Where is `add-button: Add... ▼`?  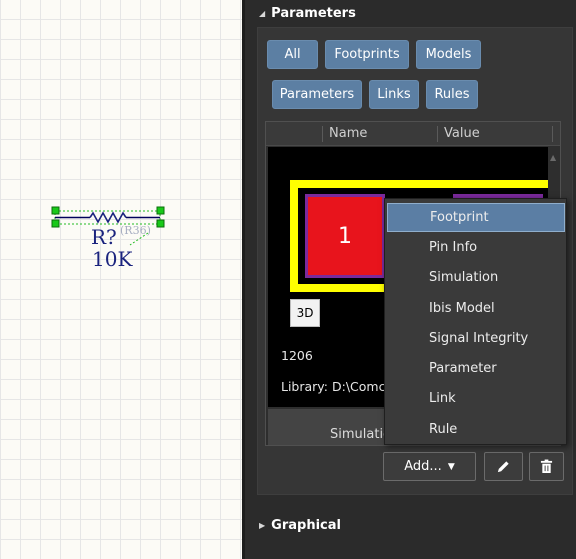
add-button: Add... ▼ is located at coordinates (429, 466).